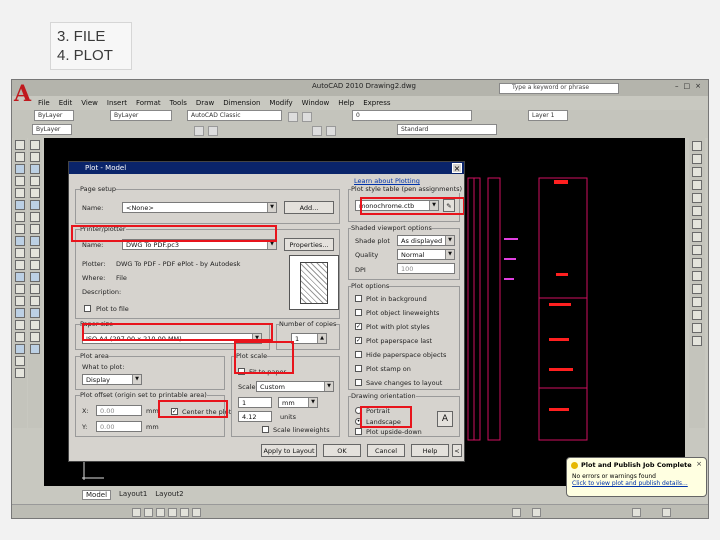 This screenshot has height=540, width=720. I want to click on menu-express: Express, so click(376, 103).